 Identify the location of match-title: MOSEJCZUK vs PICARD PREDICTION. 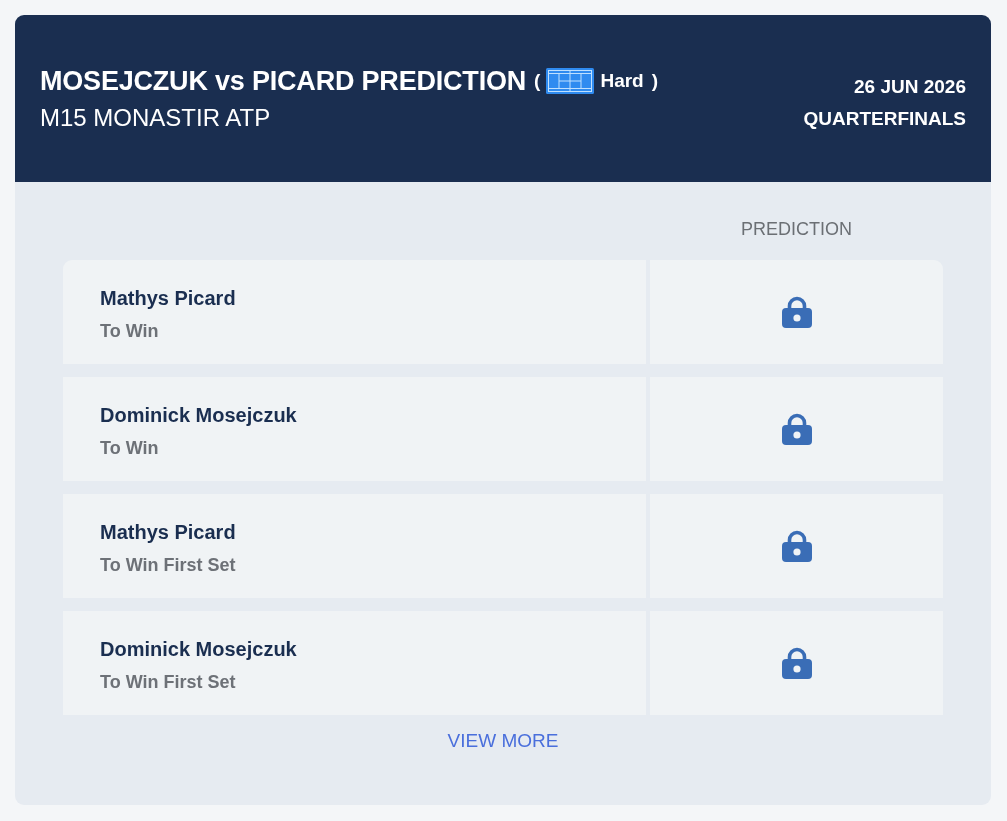
(283, 81).